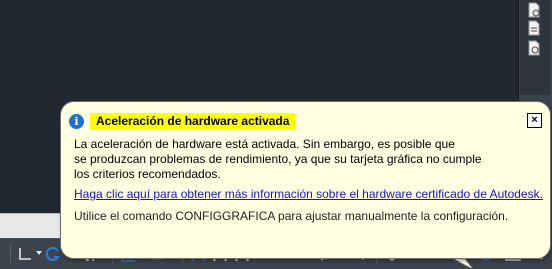 This screenshot has height=269, width=552. I want to click on ortho-icon, so click(25, 254).